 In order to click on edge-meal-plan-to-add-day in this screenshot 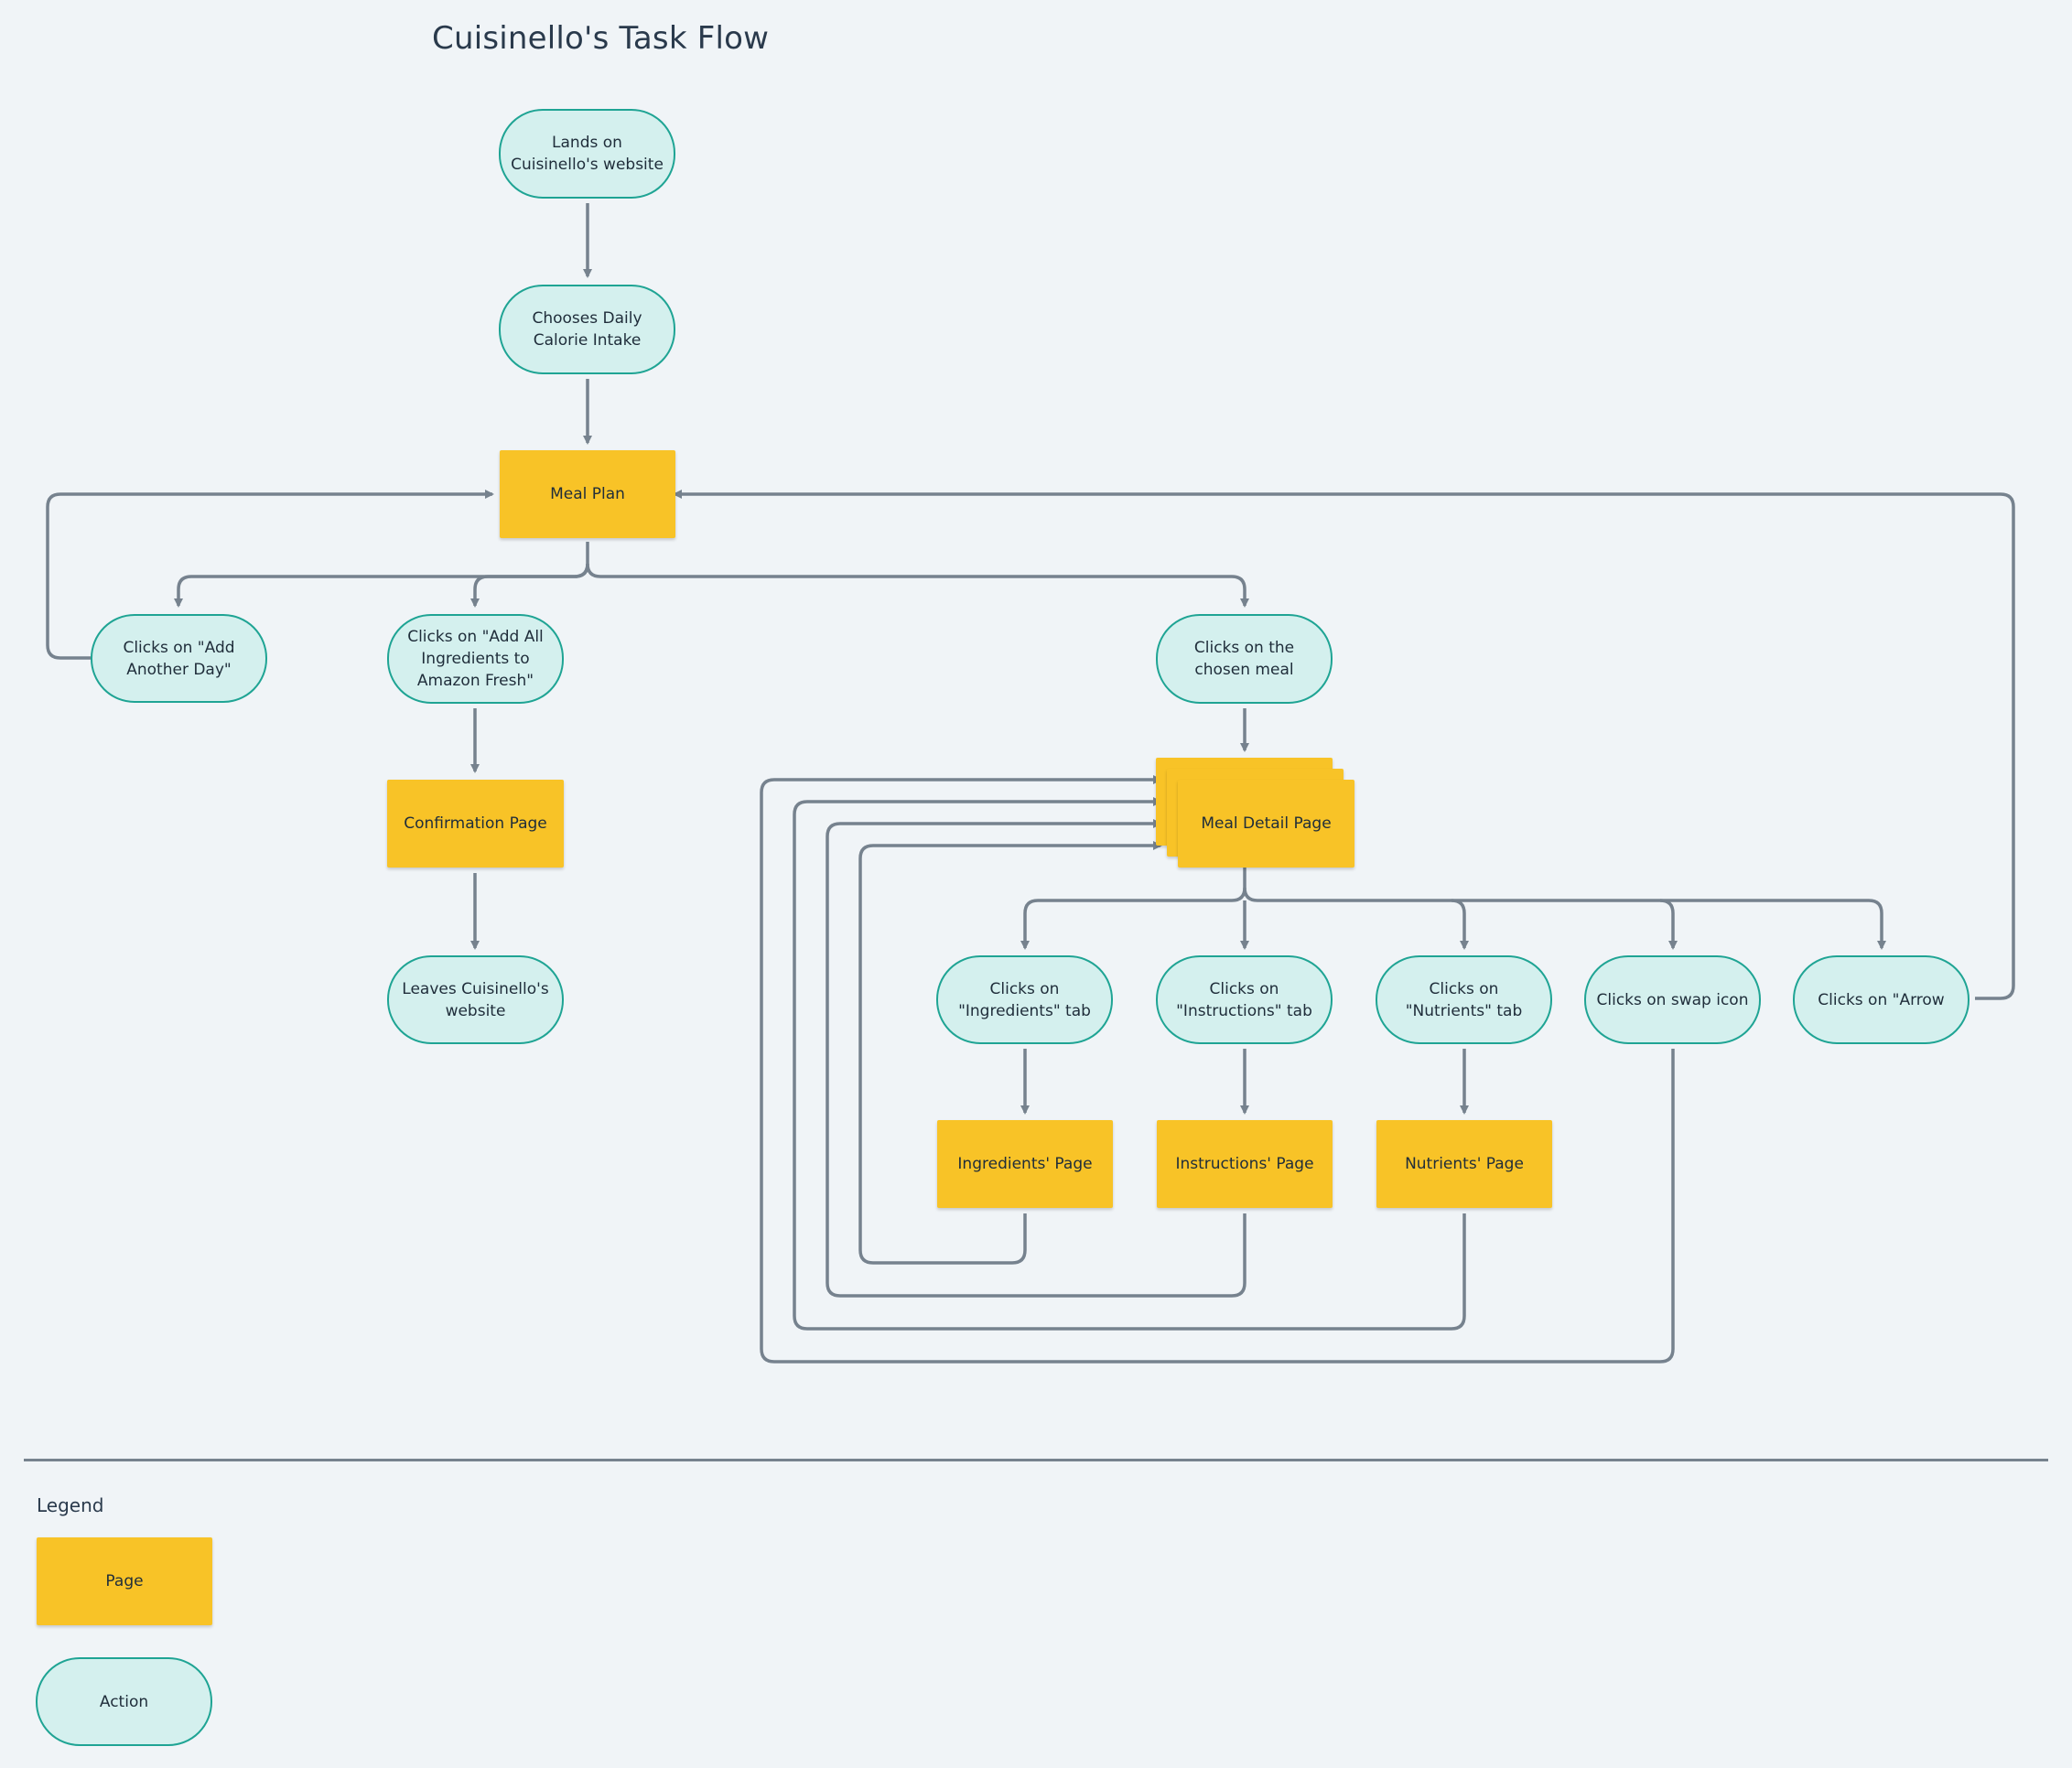, I will do `click(381, 575)`.